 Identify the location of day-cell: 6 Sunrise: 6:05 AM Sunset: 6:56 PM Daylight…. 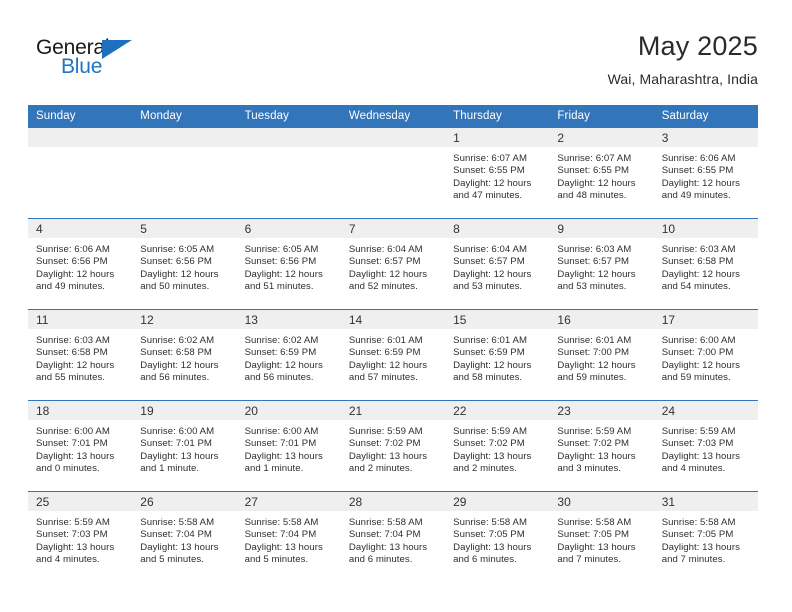
(288, 264).